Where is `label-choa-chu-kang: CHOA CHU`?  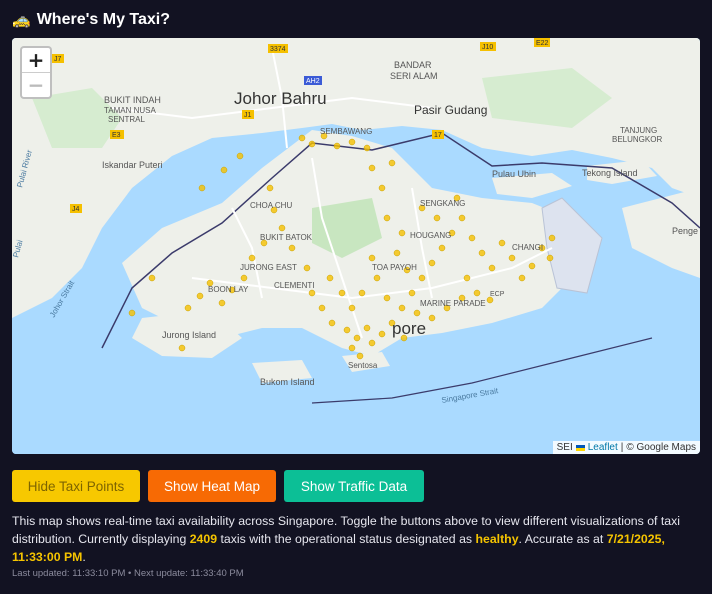
label-choa-chu-kang: CHOA CHU is located at coordinates (271, 205).